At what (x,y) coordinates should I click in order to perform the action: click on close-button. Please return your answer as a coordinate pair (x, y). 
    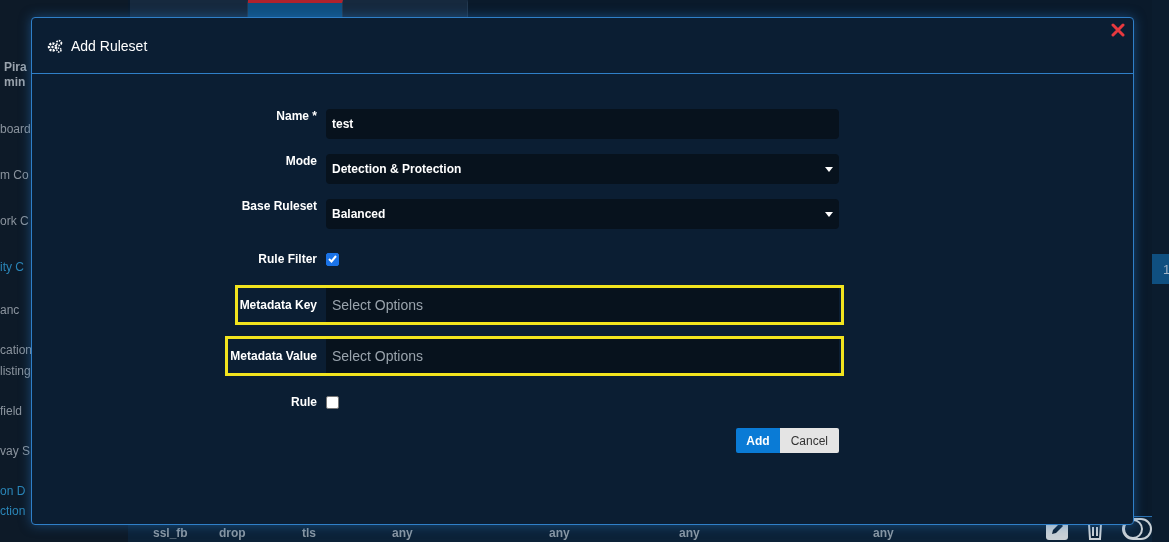
    Looking at the image, I should click on (1118, 30).